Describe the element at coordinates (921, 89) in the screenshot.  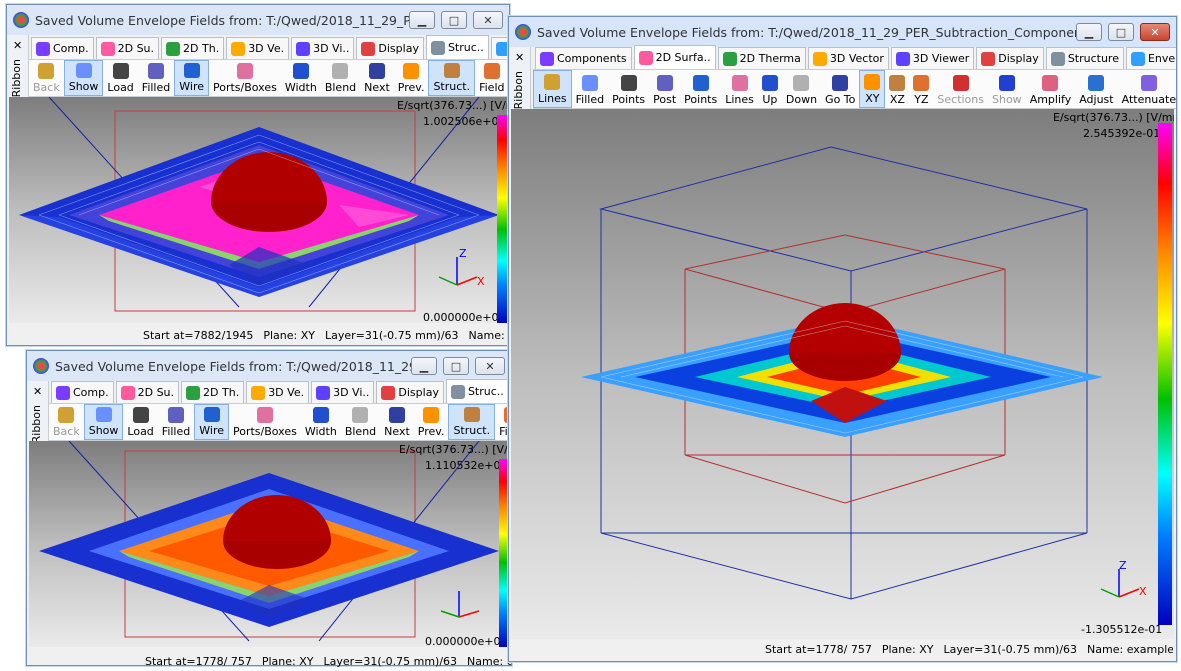
I see `tool-button-11: YZ` at that location.